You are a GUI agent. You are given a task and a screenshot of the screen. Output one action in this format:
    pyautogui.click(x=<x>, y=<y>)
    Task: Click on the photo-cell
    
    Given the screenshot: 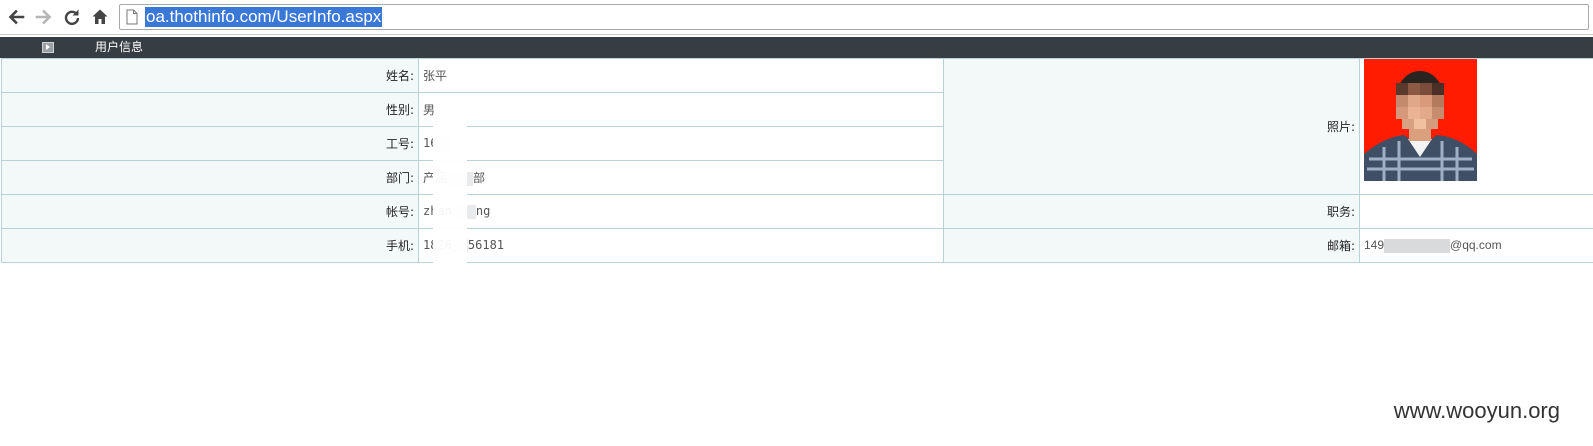 What is the action you would take?
    pyautogui.click(x=1476, y=126)
    